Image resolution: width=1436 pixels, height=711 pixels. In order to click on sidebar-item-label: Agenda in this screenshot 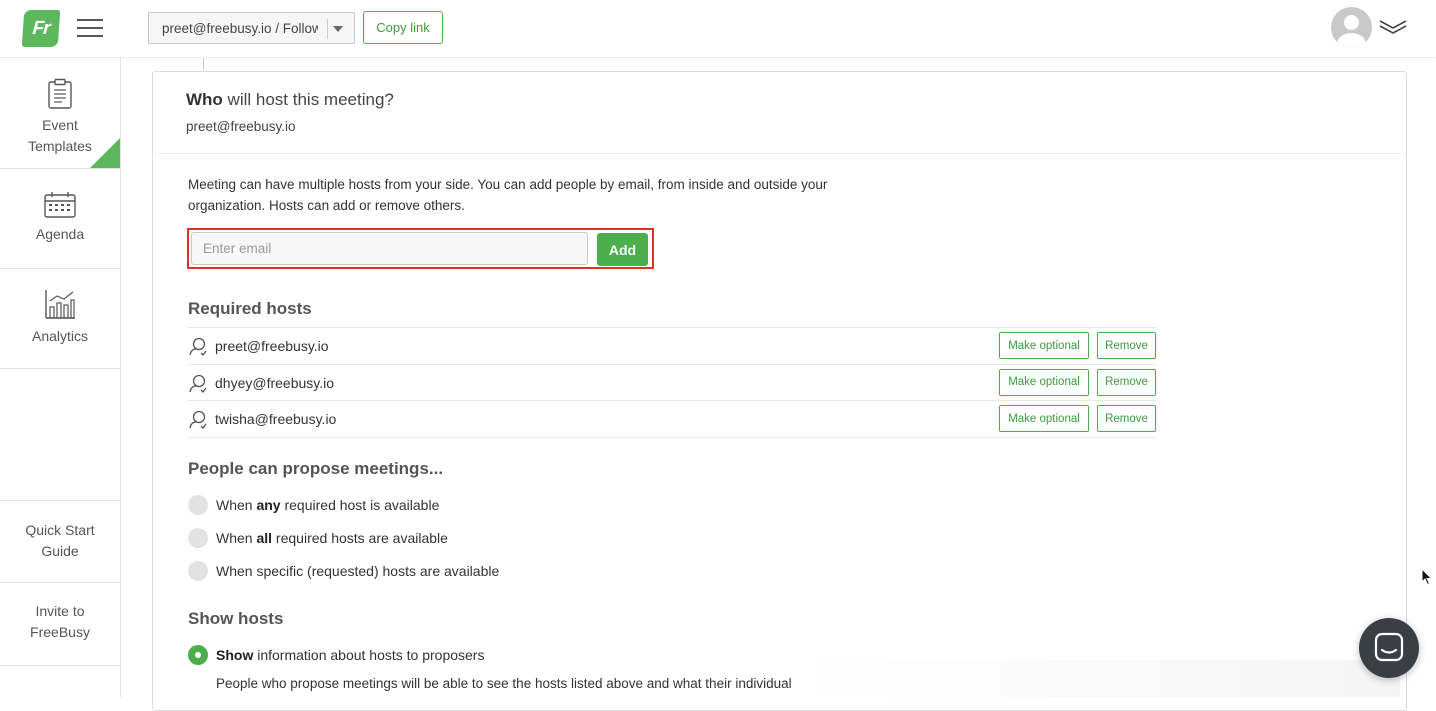, I will do `click(60, 234)`.